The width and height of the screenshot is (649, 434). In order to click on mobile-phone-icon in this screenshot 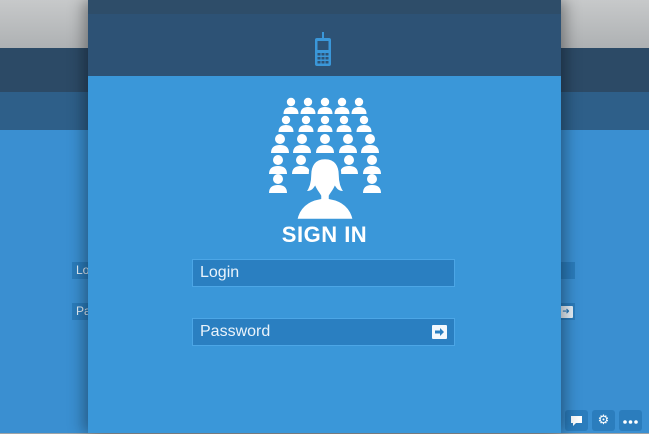, I will do `click(323, 49)`.